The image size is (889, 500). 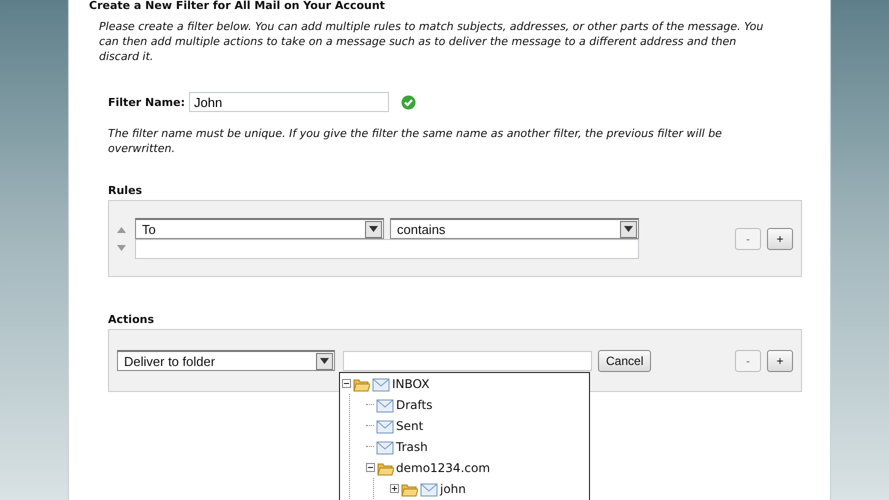 What do you see at coordinates (288, 102) in the screenshot?
I see `filter-name-field: John` at bounding box center [288, 102].